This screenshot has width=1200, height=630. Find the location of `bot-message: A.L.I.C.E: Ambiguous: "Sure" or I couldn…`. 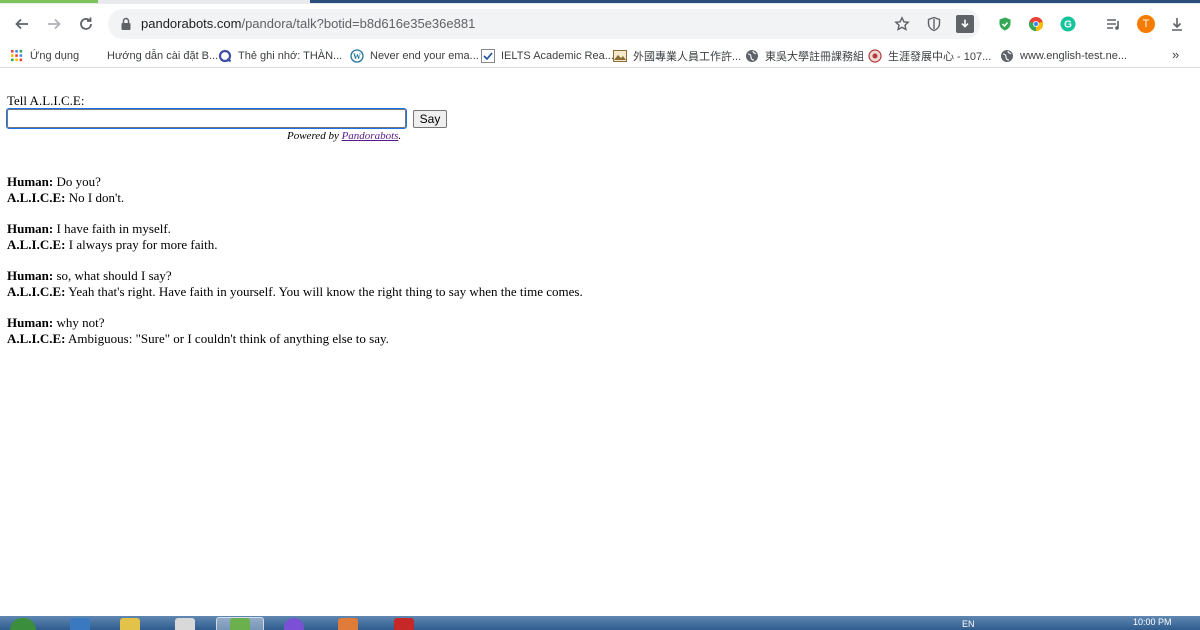

bot-message: A.L.I.C.E: Ambiguous: "Sure" or I couldn… is located at coordinates (295, 339).